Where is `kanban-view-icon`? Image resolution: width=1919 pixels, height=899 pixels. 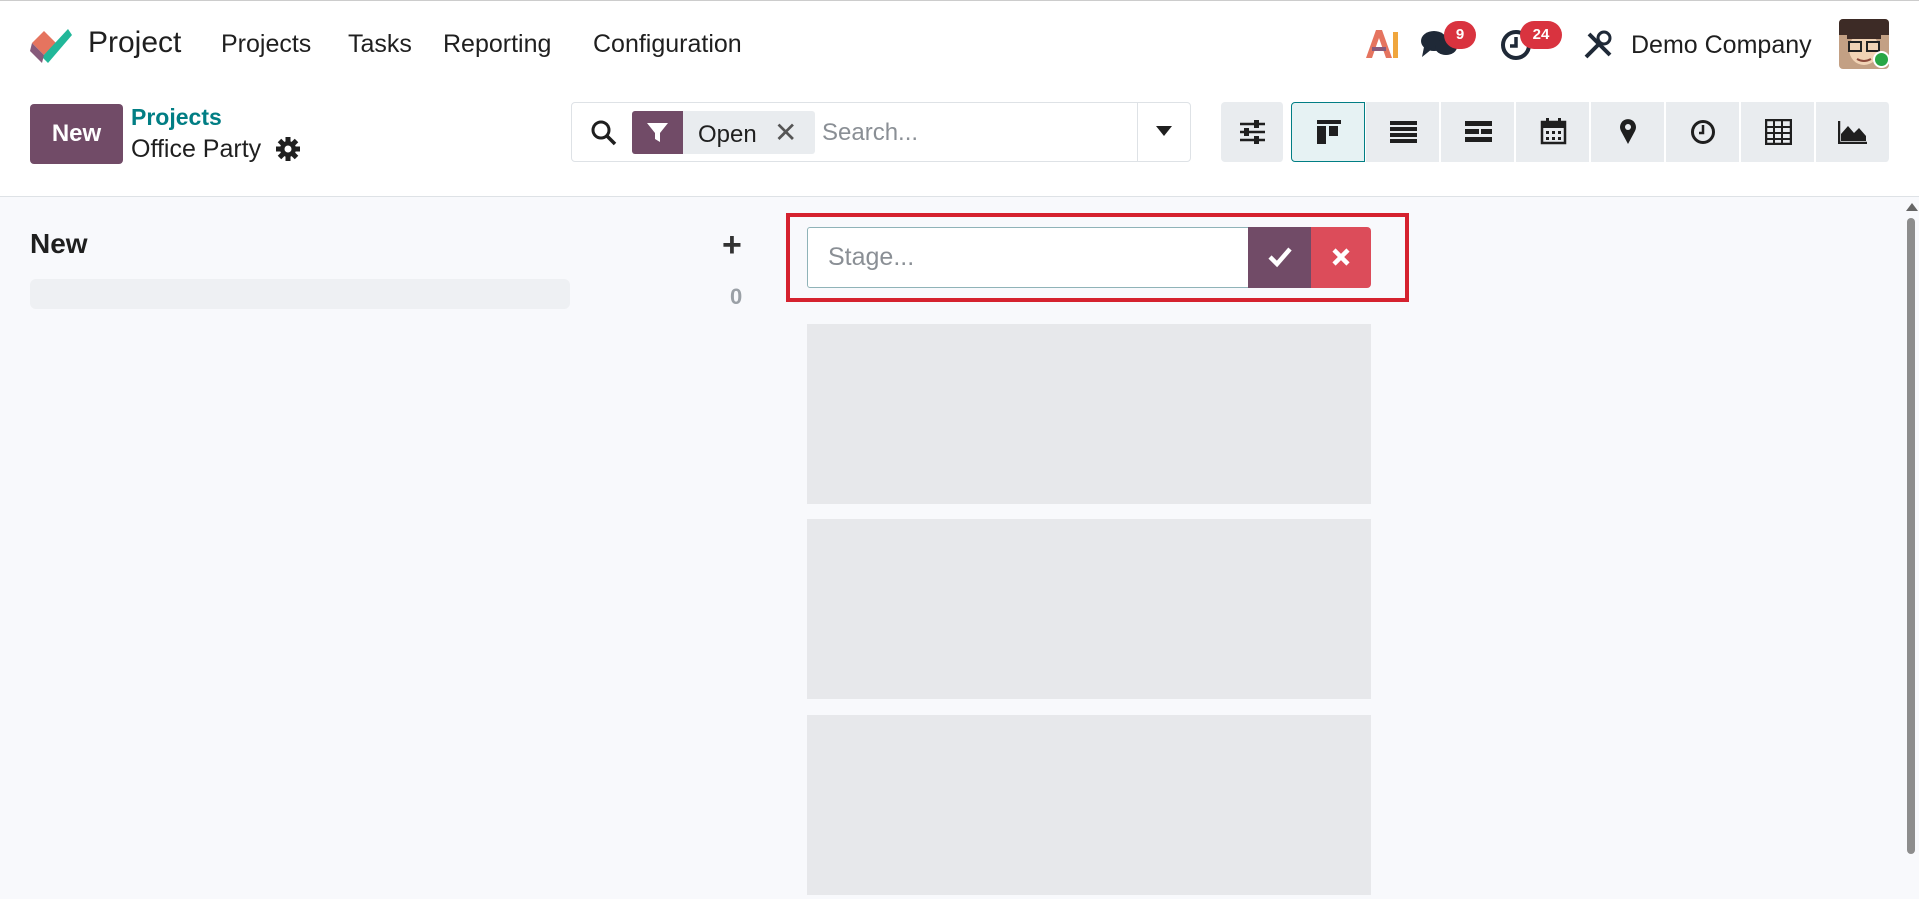 kanban-view-icon is located at coordinates (1329, 132).